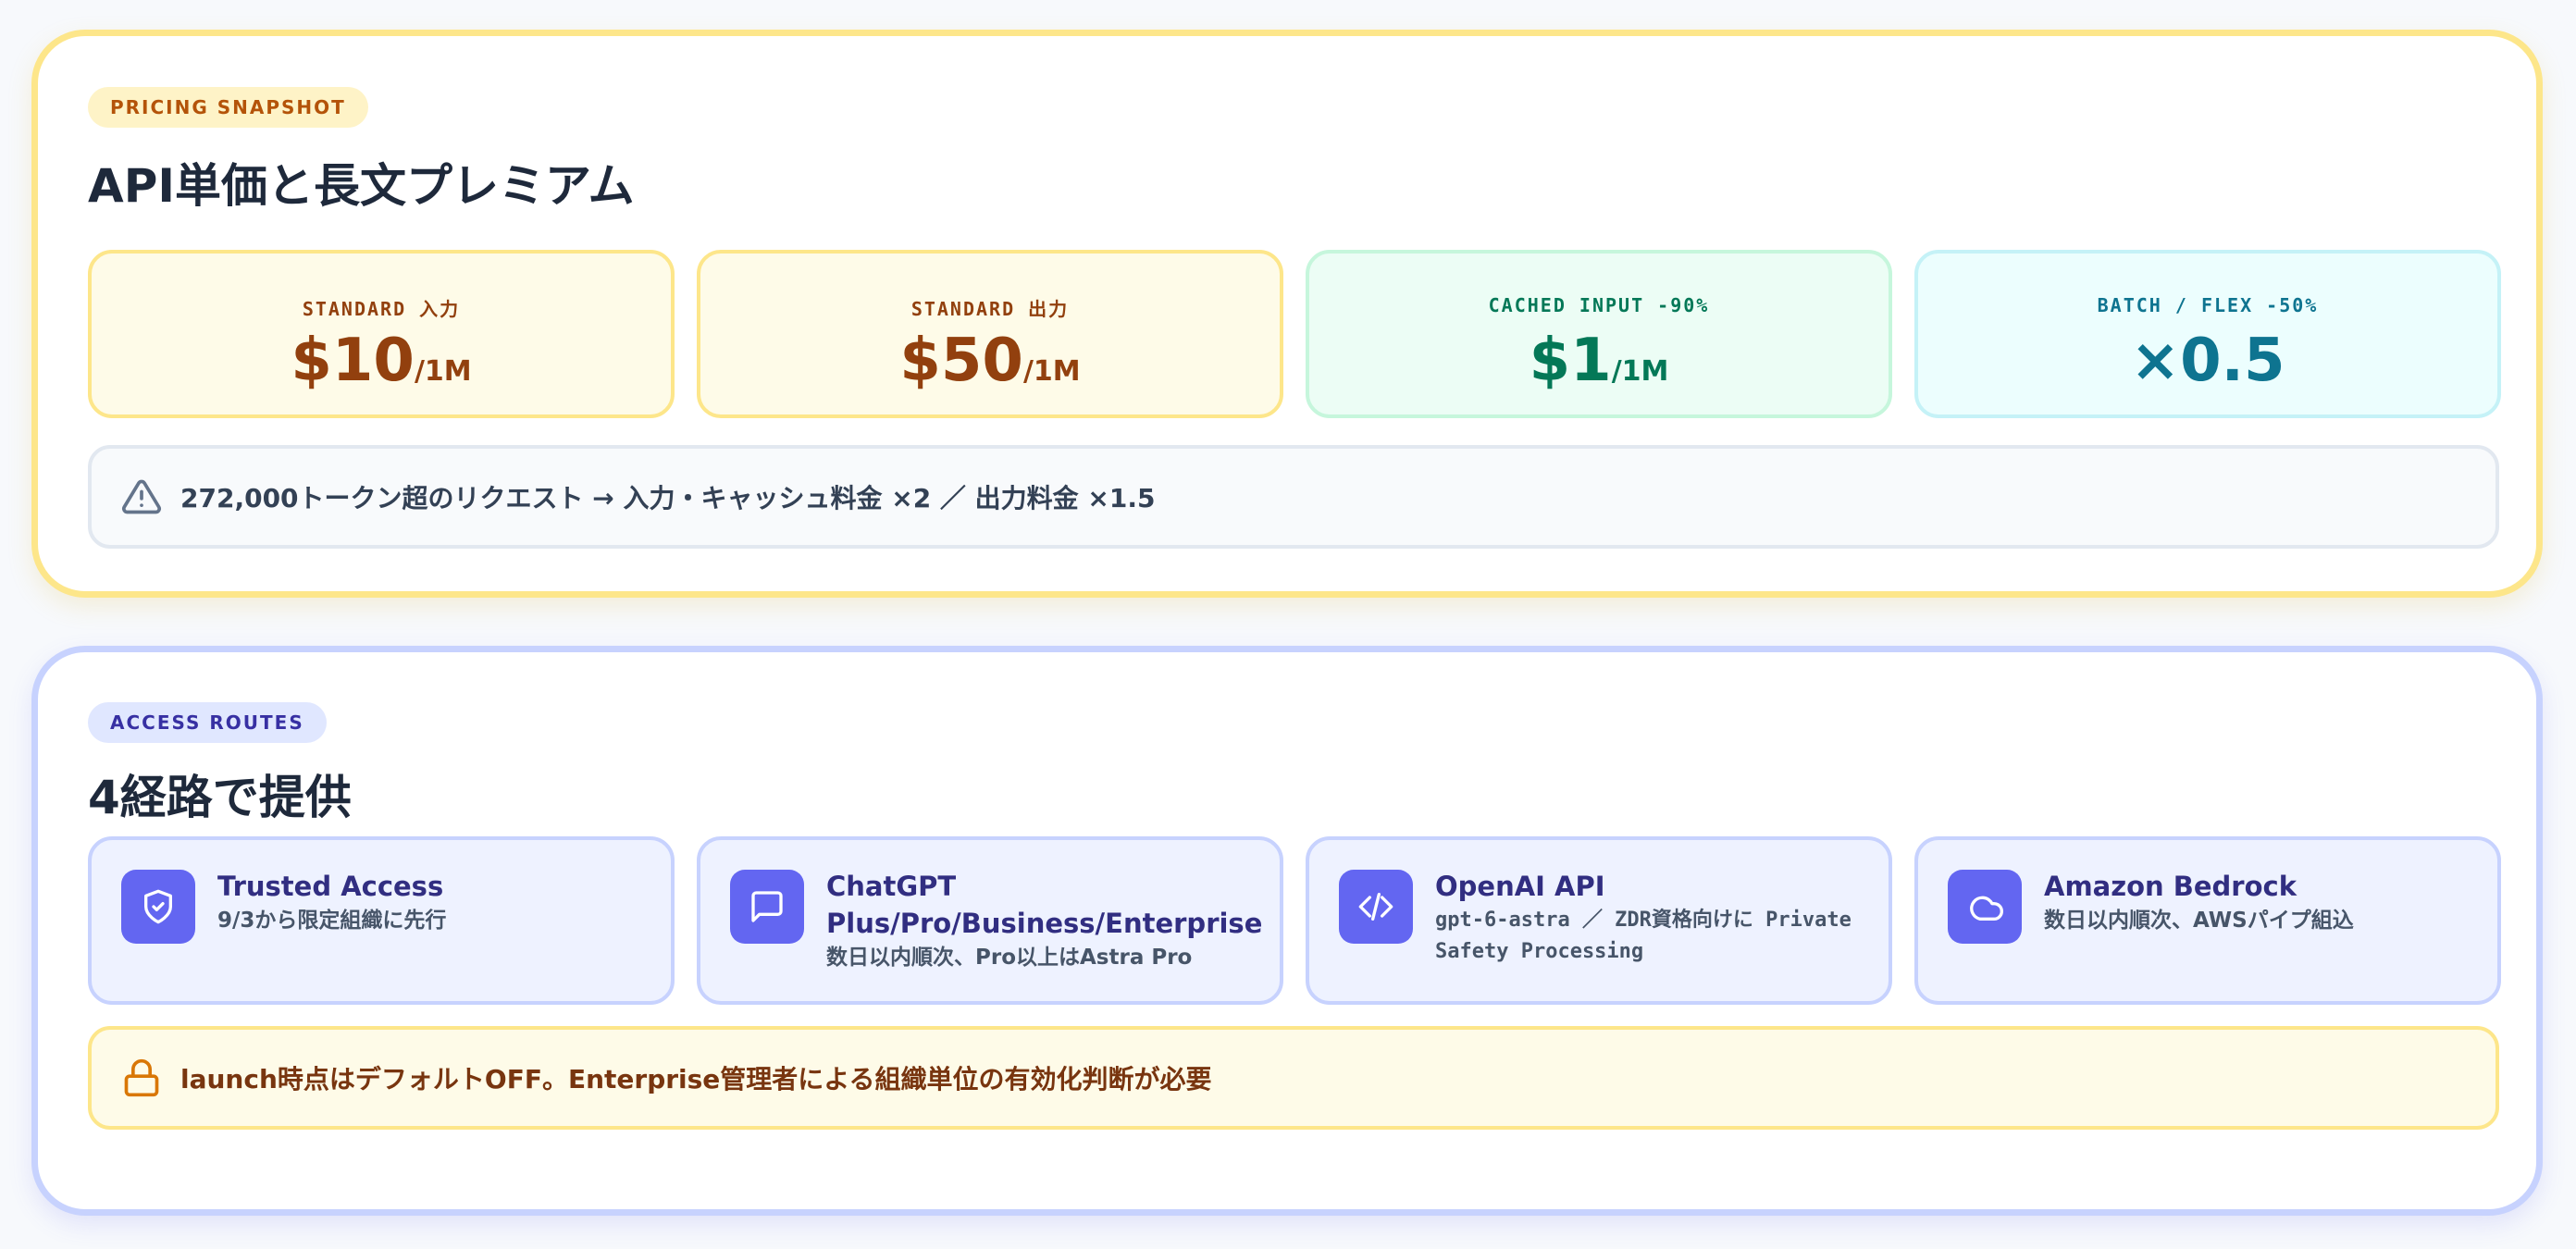  What do you see at coordinates (141, 497) in the screenshot?
I see `warning-triangle-icon` at bounding box center [141, 497].